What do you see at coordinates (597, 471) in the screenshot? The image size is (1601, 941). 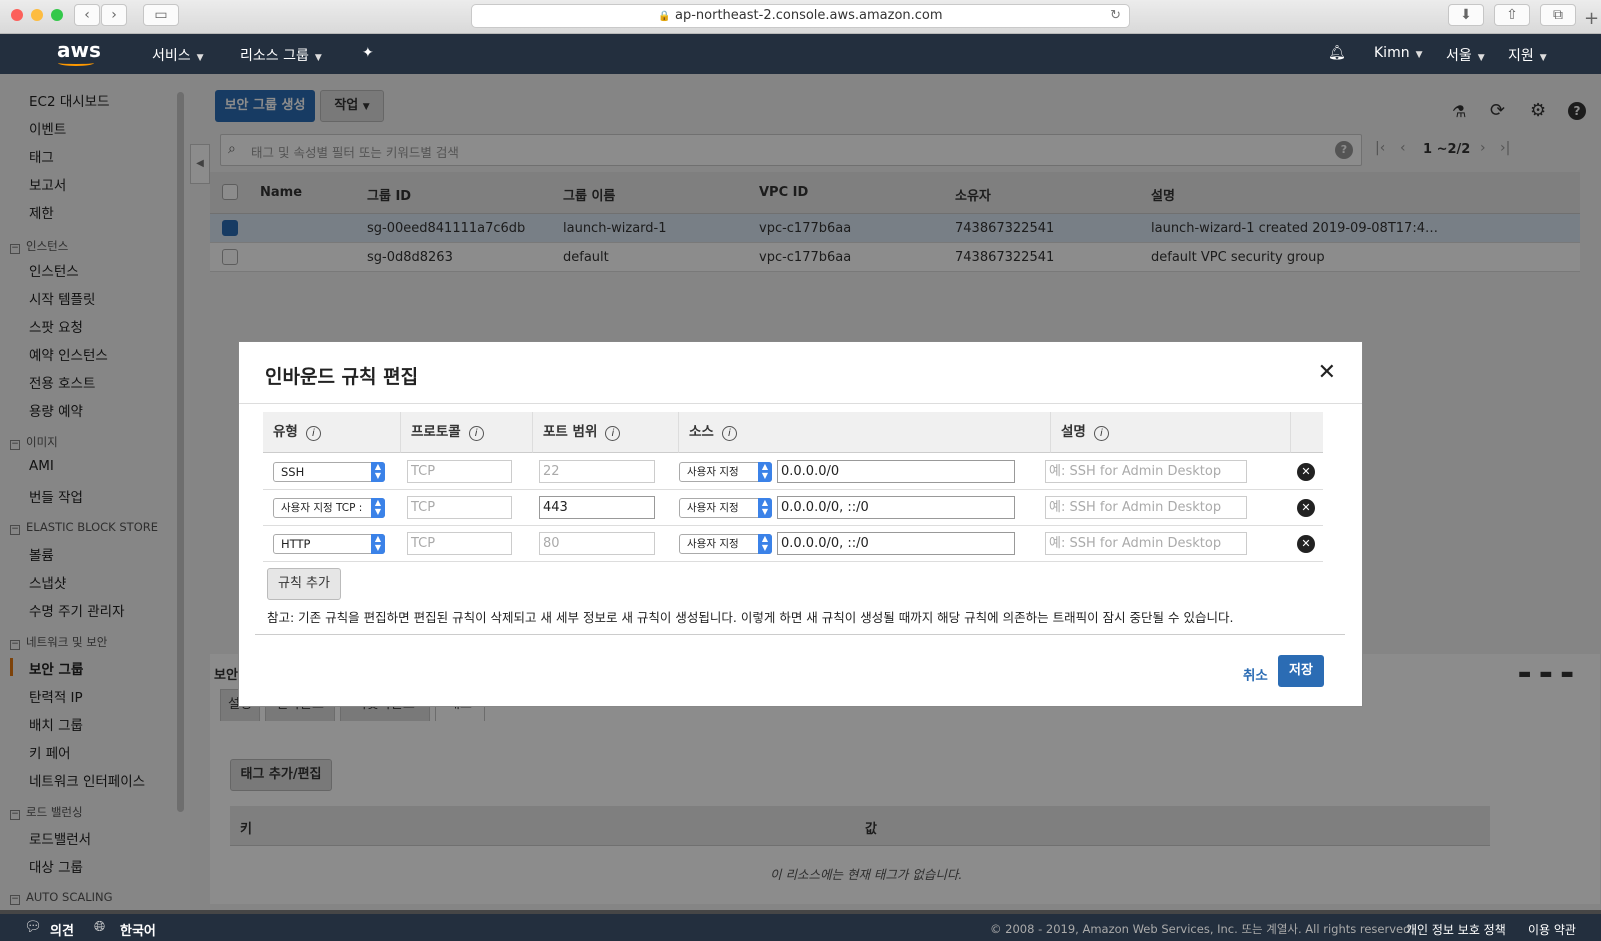 I see `port-field: 22` at bounding box center [597, 471].